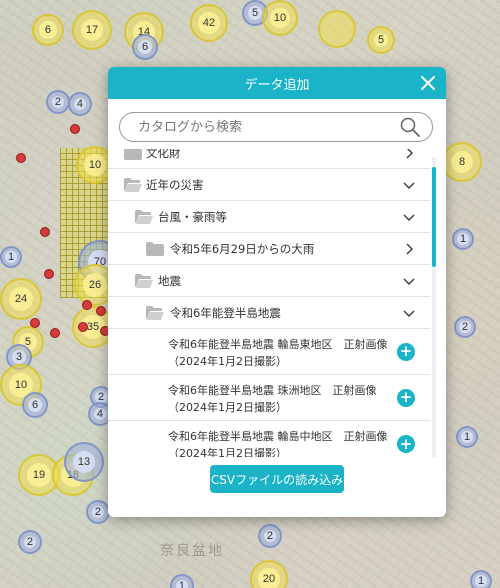  I want to click on tree-node-label: 令和6年能登半島地震, so click(225, 312).